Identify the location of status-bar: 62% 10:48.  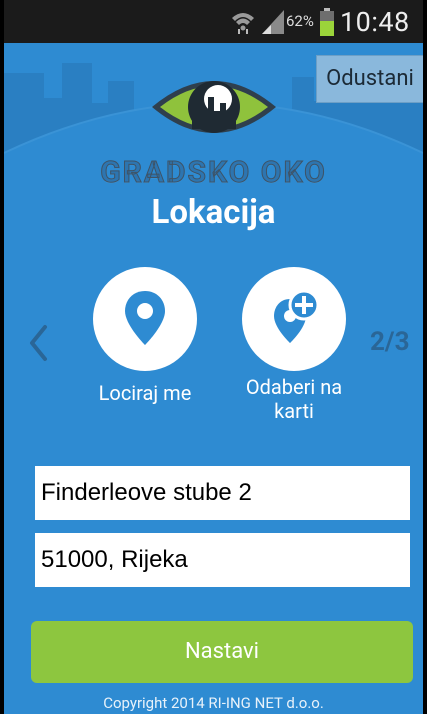
(213, 21).